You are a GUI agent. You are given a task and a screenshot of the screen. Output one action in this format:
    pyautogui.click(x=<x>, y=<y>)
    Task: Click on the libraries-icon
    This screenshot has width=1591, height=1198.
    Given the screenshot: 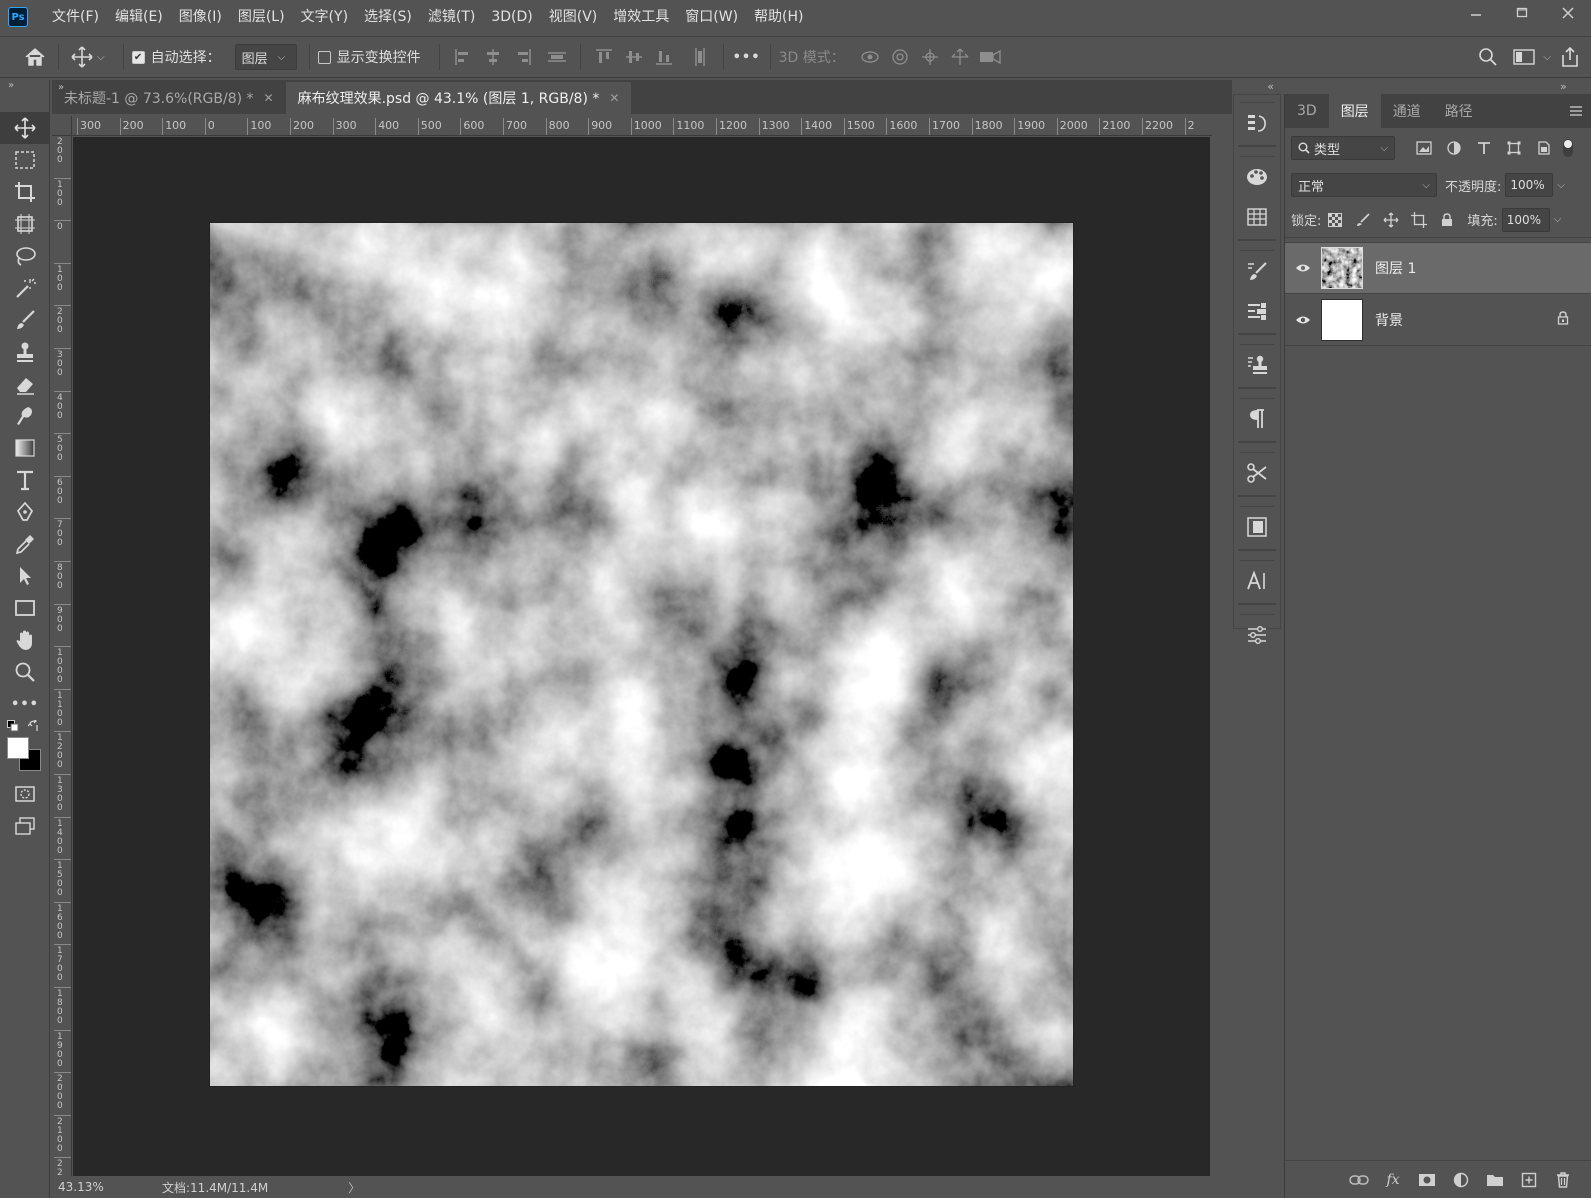 What is the action you would take?
    pyautogui.click(x=1257, y=527)
    